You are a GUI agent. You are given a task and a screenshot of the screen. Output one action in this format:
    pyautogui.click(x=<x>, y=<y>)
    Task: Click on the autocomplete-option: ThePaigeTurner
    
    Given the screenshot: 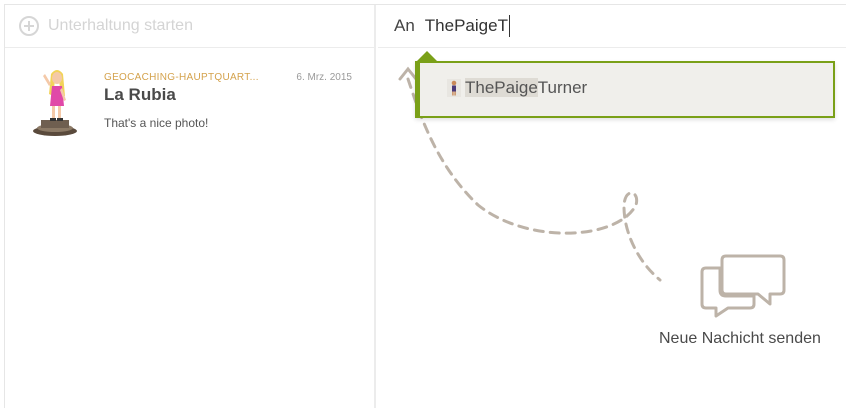 What is the action you would take?
    pyautogui.click(x=517, y=88)
    